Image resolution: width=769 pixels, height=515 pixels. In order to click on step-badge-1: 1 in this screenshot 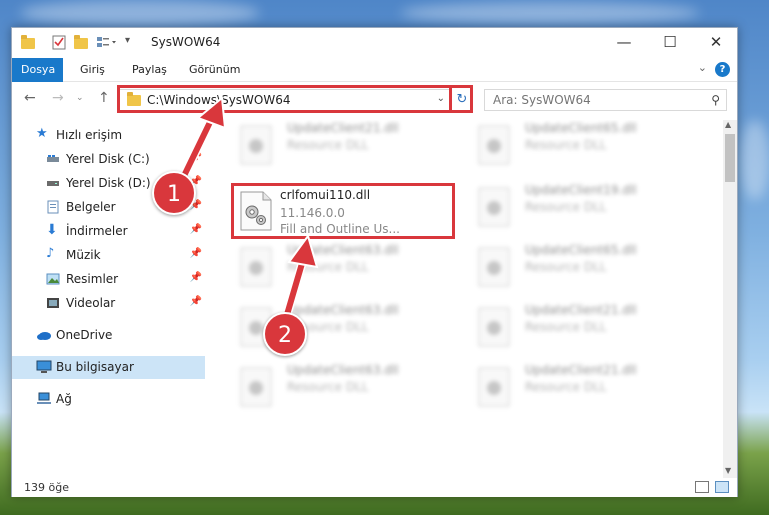, I will do `click(174, 193)`.